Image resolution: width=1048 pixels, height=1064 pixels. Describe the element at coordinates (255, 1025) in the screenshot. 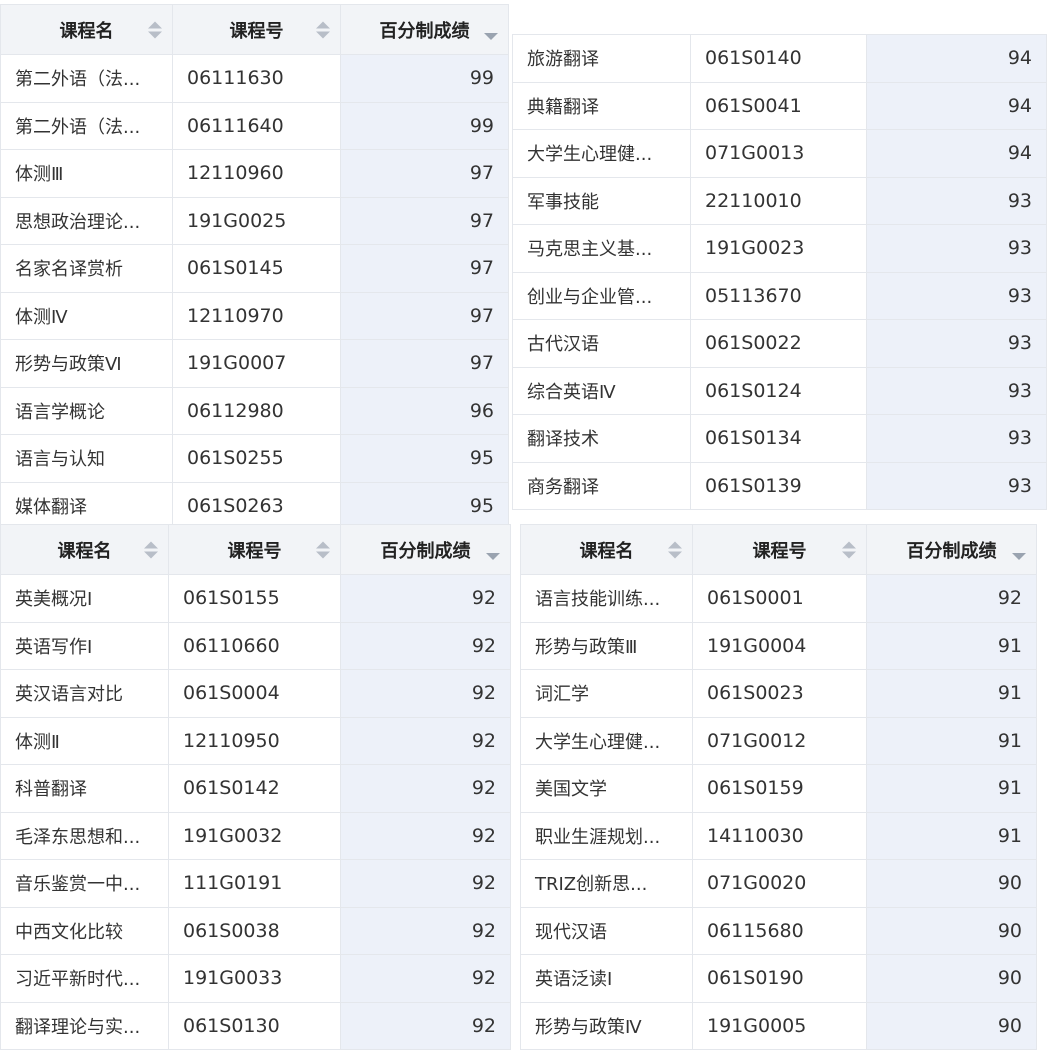

I see `table-row: 翻译理论与实... 061S0130 92` at that location.